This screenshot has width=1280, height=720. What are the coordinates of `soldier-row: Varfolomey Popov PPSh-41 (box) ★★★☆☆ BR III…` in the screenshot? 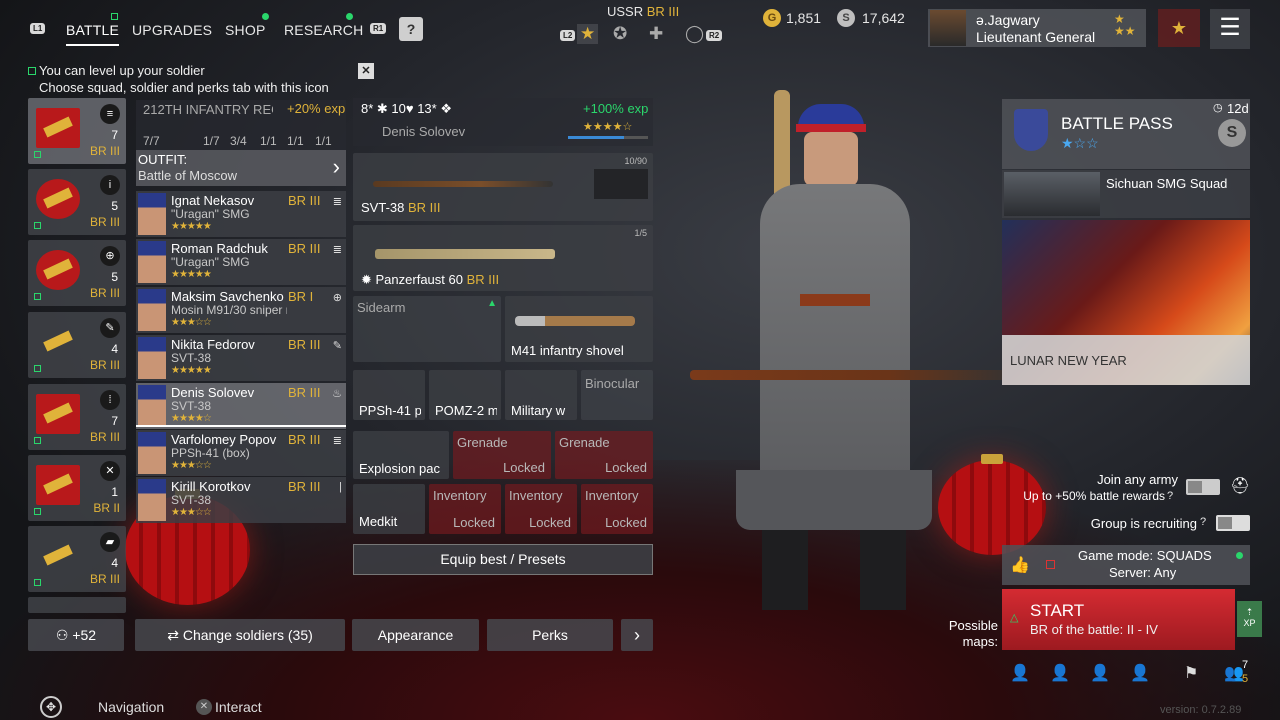 It's located at (241, 453).